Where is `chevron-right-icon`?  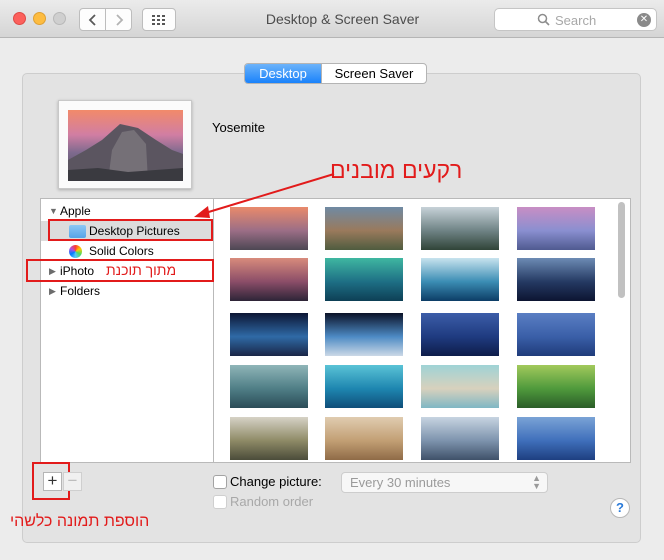
chevron-right-icon is located at coordinates (119, 19).